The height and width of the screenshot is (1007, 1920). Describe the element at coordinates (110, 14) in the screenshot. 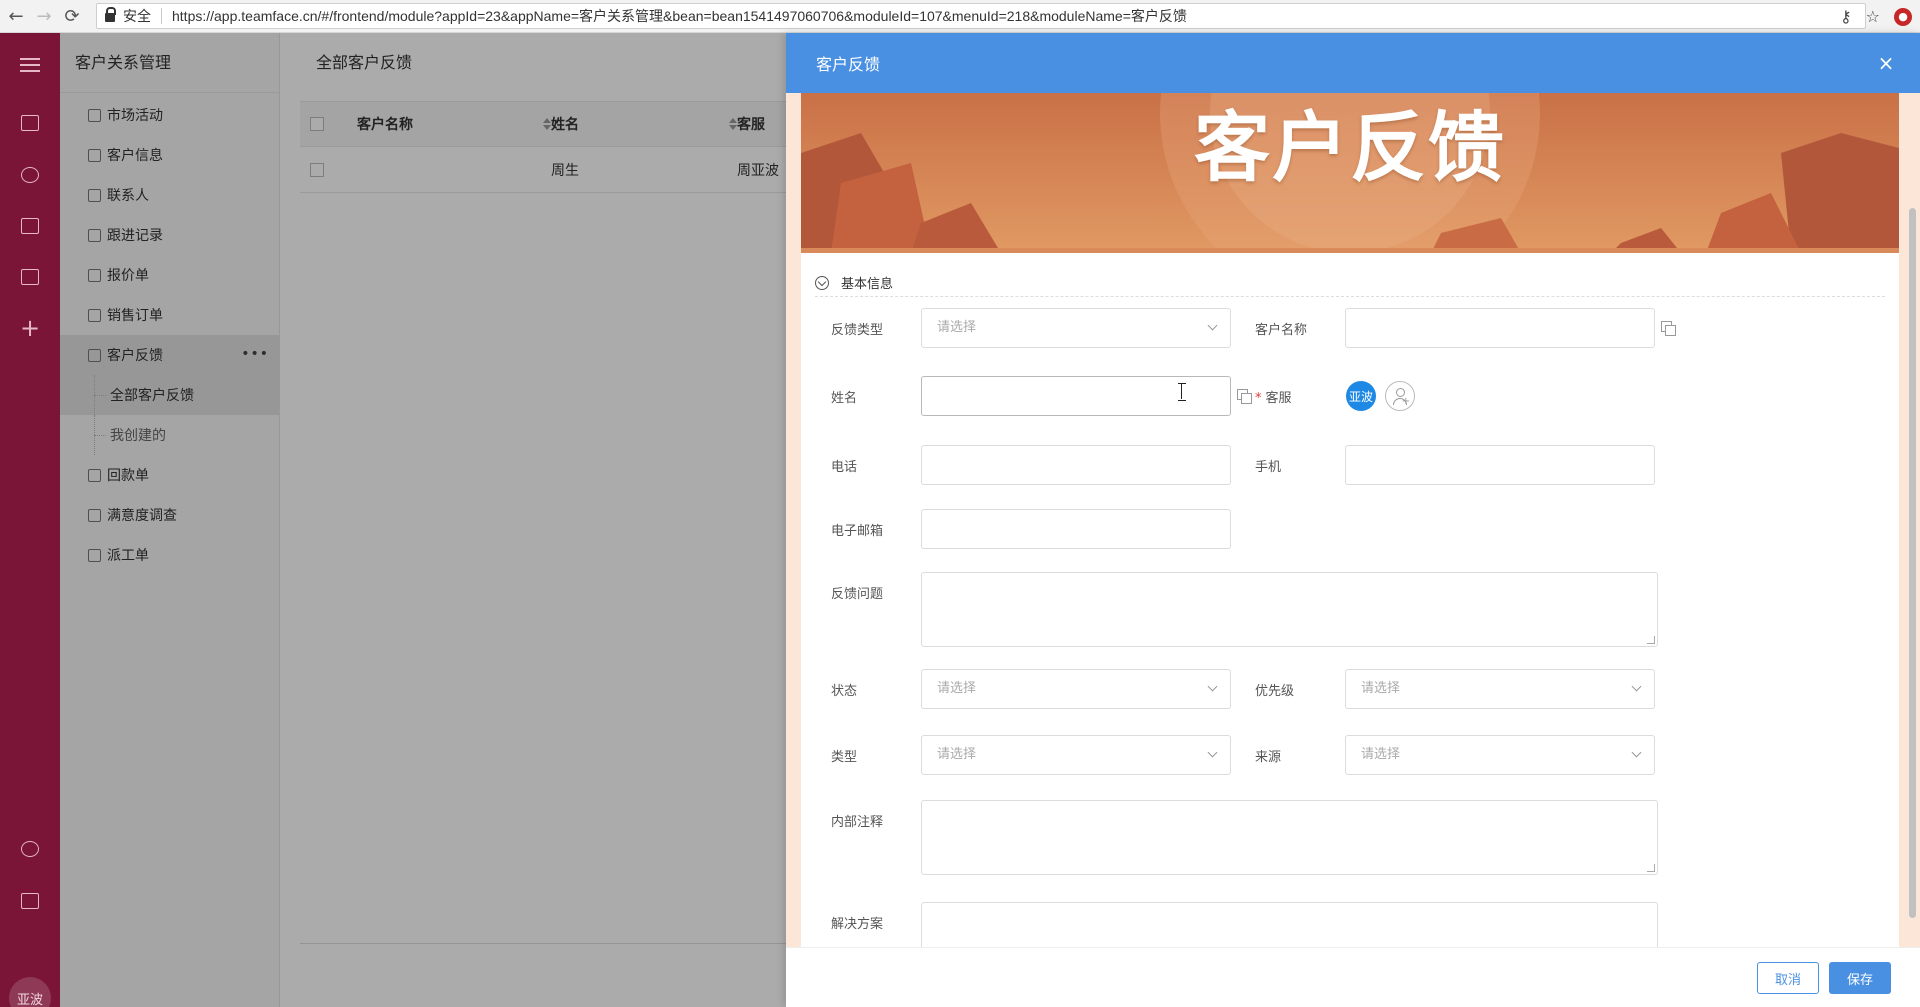

I see `lock-icon` at that location.